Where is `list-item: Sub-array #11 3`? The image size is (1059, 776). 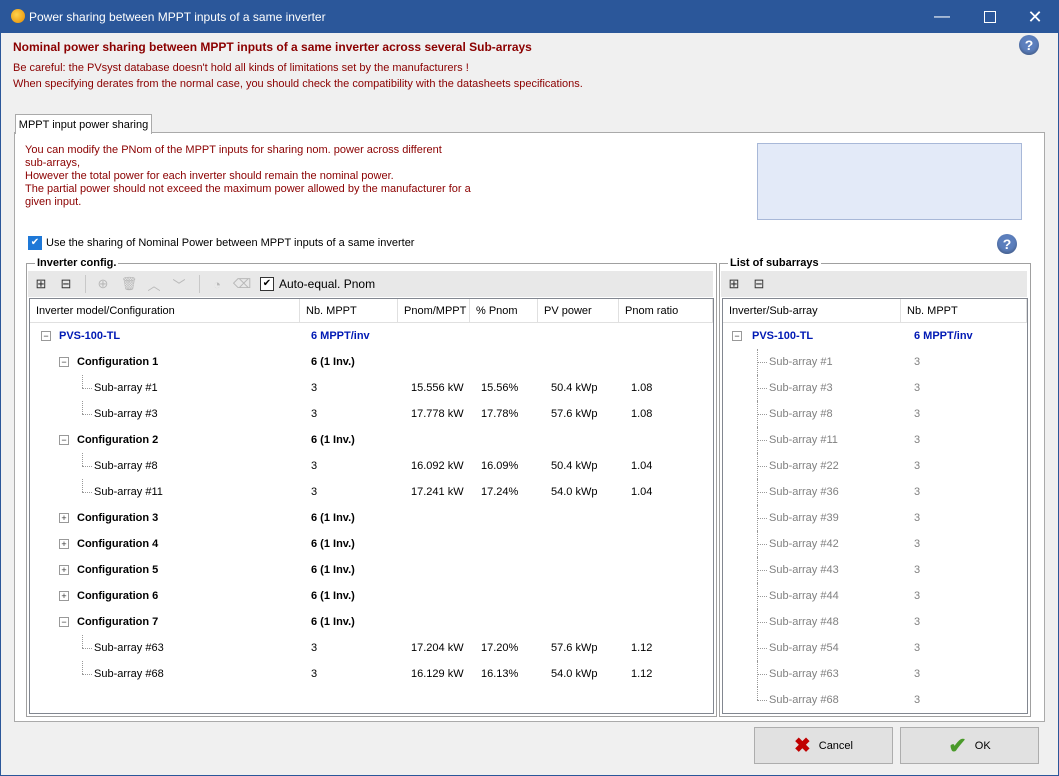
list-item: Sub-array #11 3 is located at coordinates (875, 440).